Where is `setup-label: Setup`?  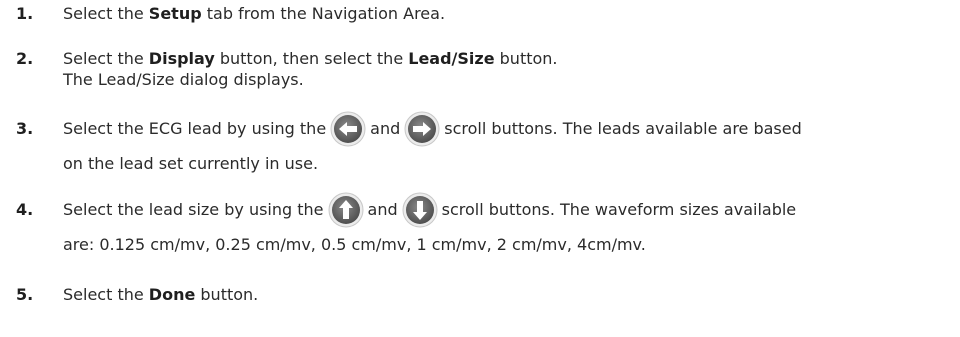
setup-label: Setup is located at coordinates (175, 13).